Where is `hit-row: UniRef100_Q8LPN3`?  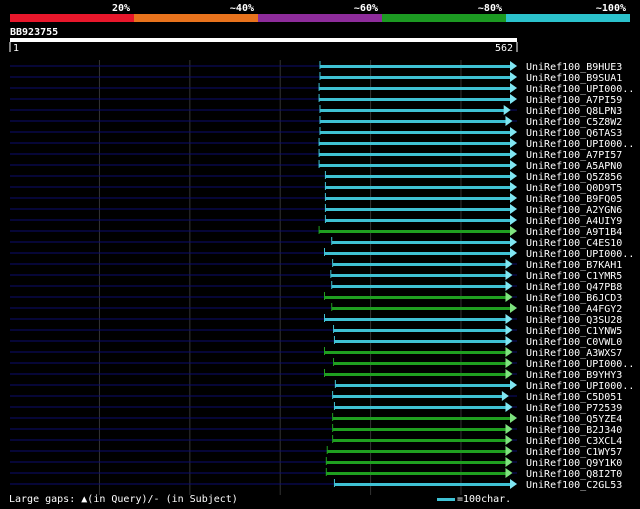
hit-row: UniRef100_Q8LPN3 is located at coordinates (316, 111).